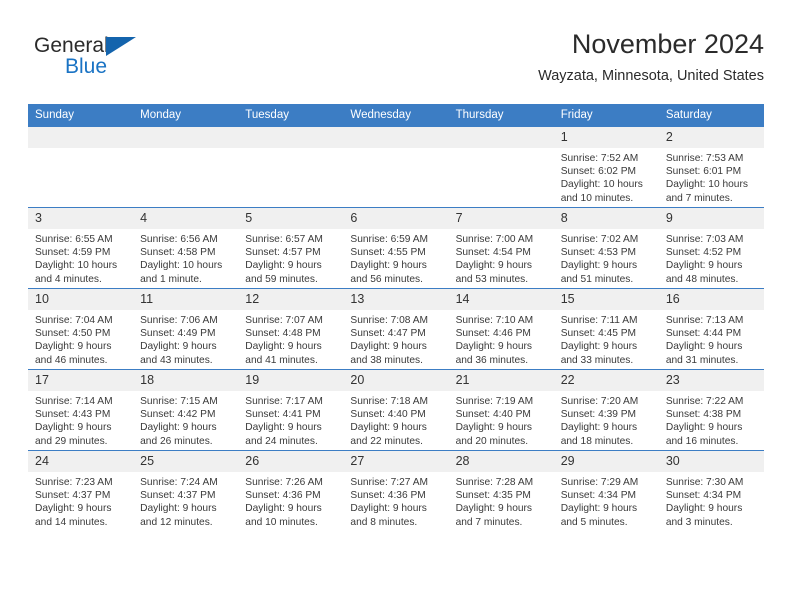  What do you see at coordinates (178, 353) in the screenshot?
I see `daylight-text: Daylight: 9 hours and 43 minutes.` at bounding box center [178, 353].